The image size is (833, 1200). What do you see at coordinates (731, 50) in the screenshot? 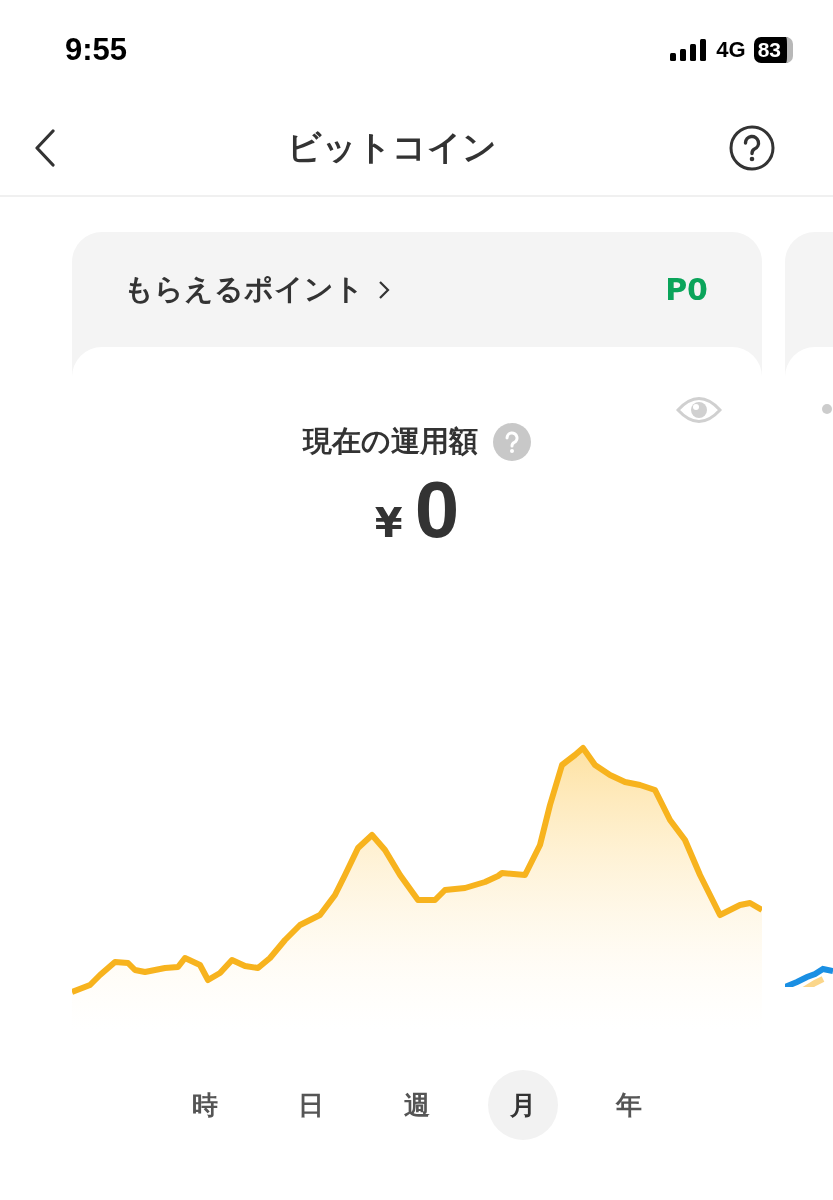
I see `network-label: 4G` at bounding box center [731, 50].